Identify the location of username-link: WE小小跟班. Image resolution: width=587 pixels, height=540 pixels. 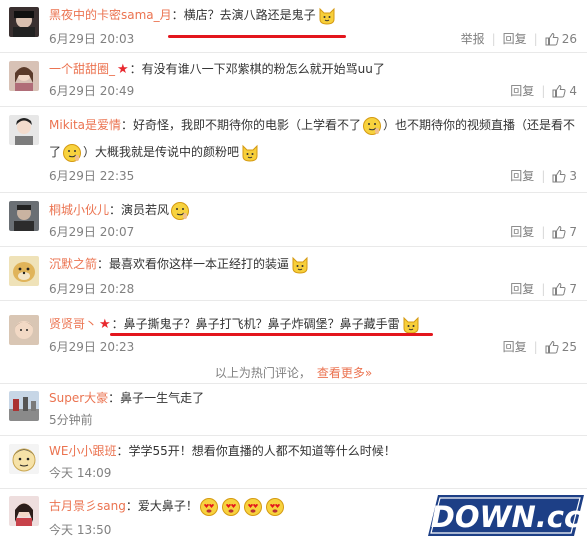
(82, 451).